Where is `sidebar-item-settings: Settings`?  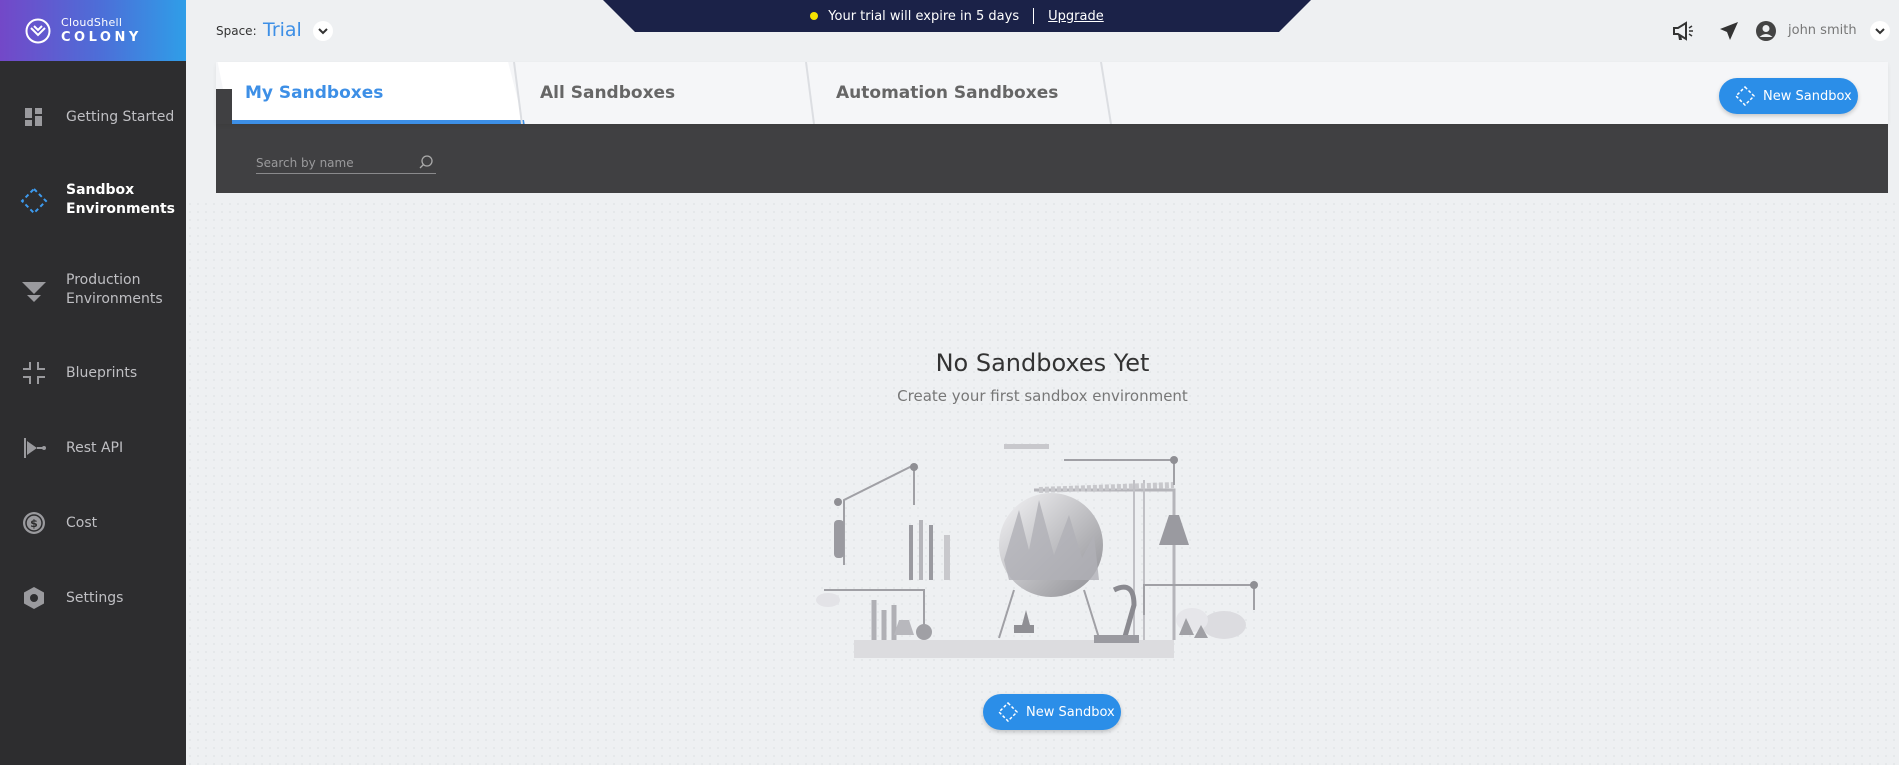 sidebar-item-settings: Settings is located at coordinates (93, 598).